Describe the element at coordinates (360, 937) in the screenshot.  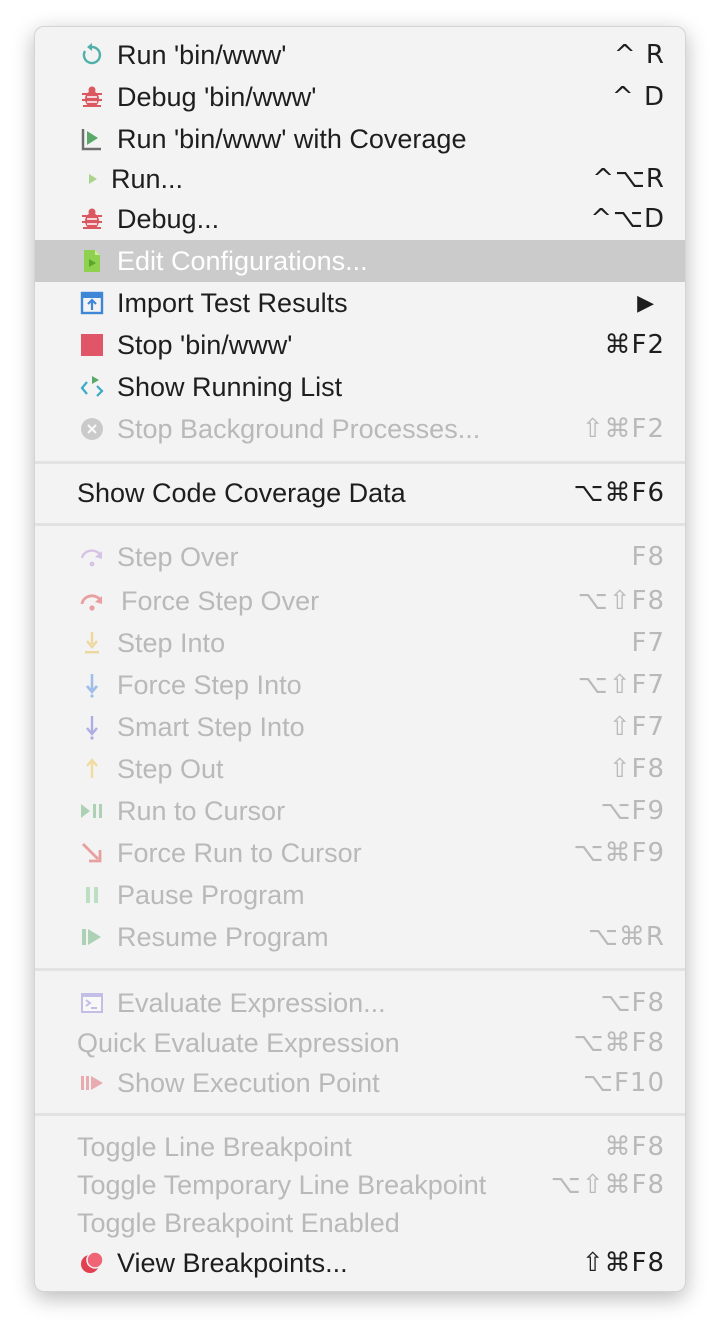
I see `menu-item-resume-program: Resume Program ⌥⌘R` at that location.